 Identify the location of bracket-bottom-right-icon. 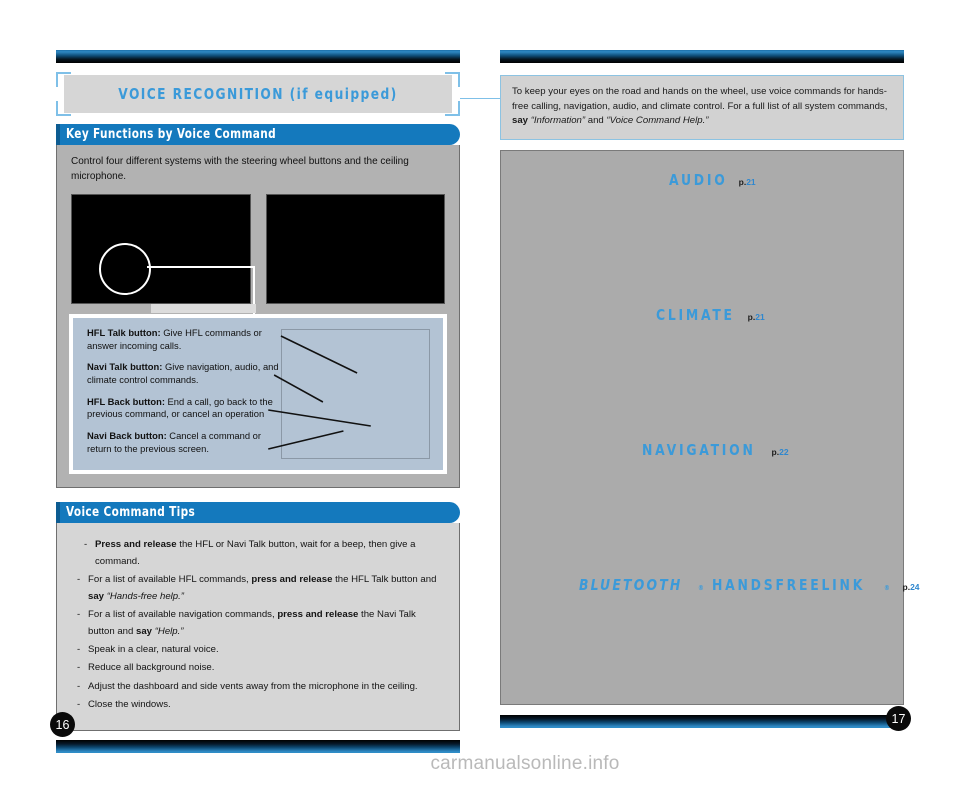
(452, 108).